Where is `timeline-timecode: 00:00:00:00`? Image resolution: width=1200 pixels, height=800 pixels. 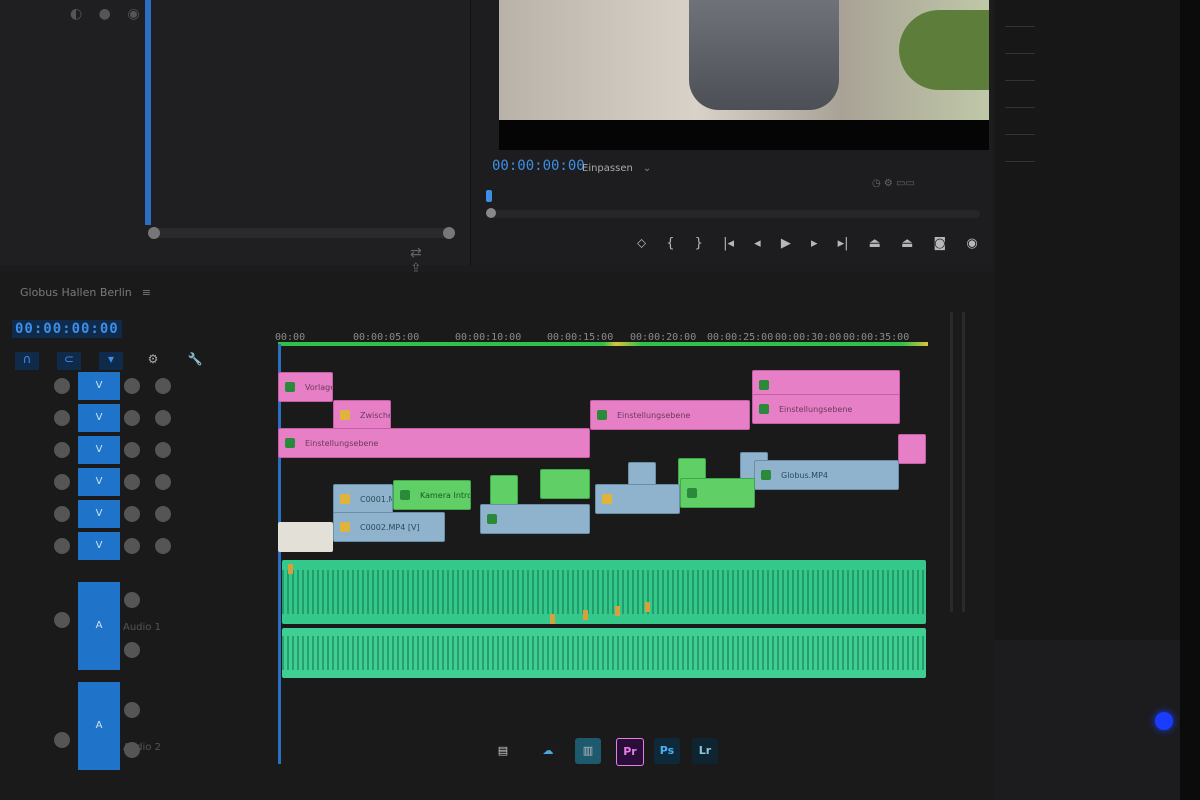 timeline-timecode: 00:00:00:00 is located at coordinates (67, 329).